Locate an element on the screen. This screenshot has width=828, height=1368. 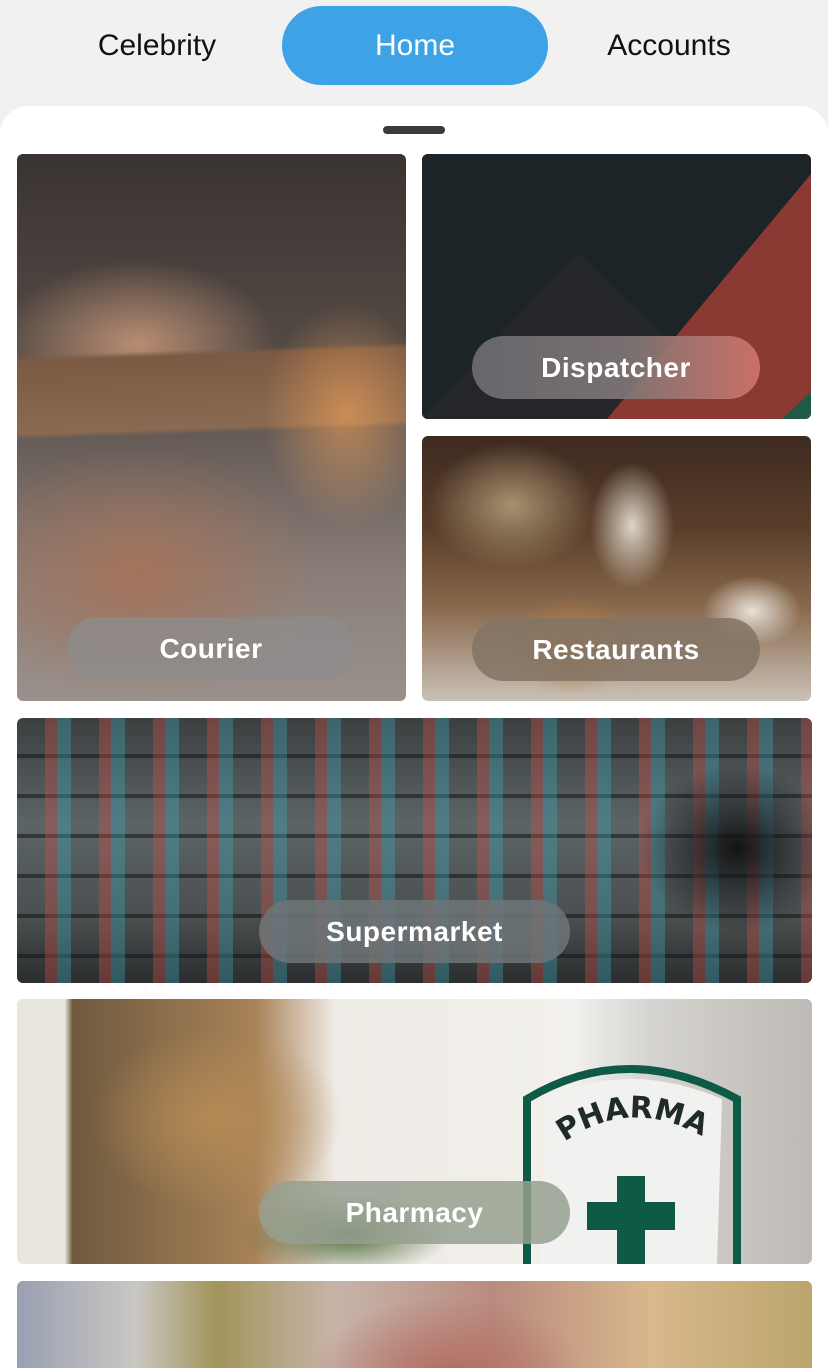
dispatcher-button: Dispatcher is located at coordinates (616, 367).